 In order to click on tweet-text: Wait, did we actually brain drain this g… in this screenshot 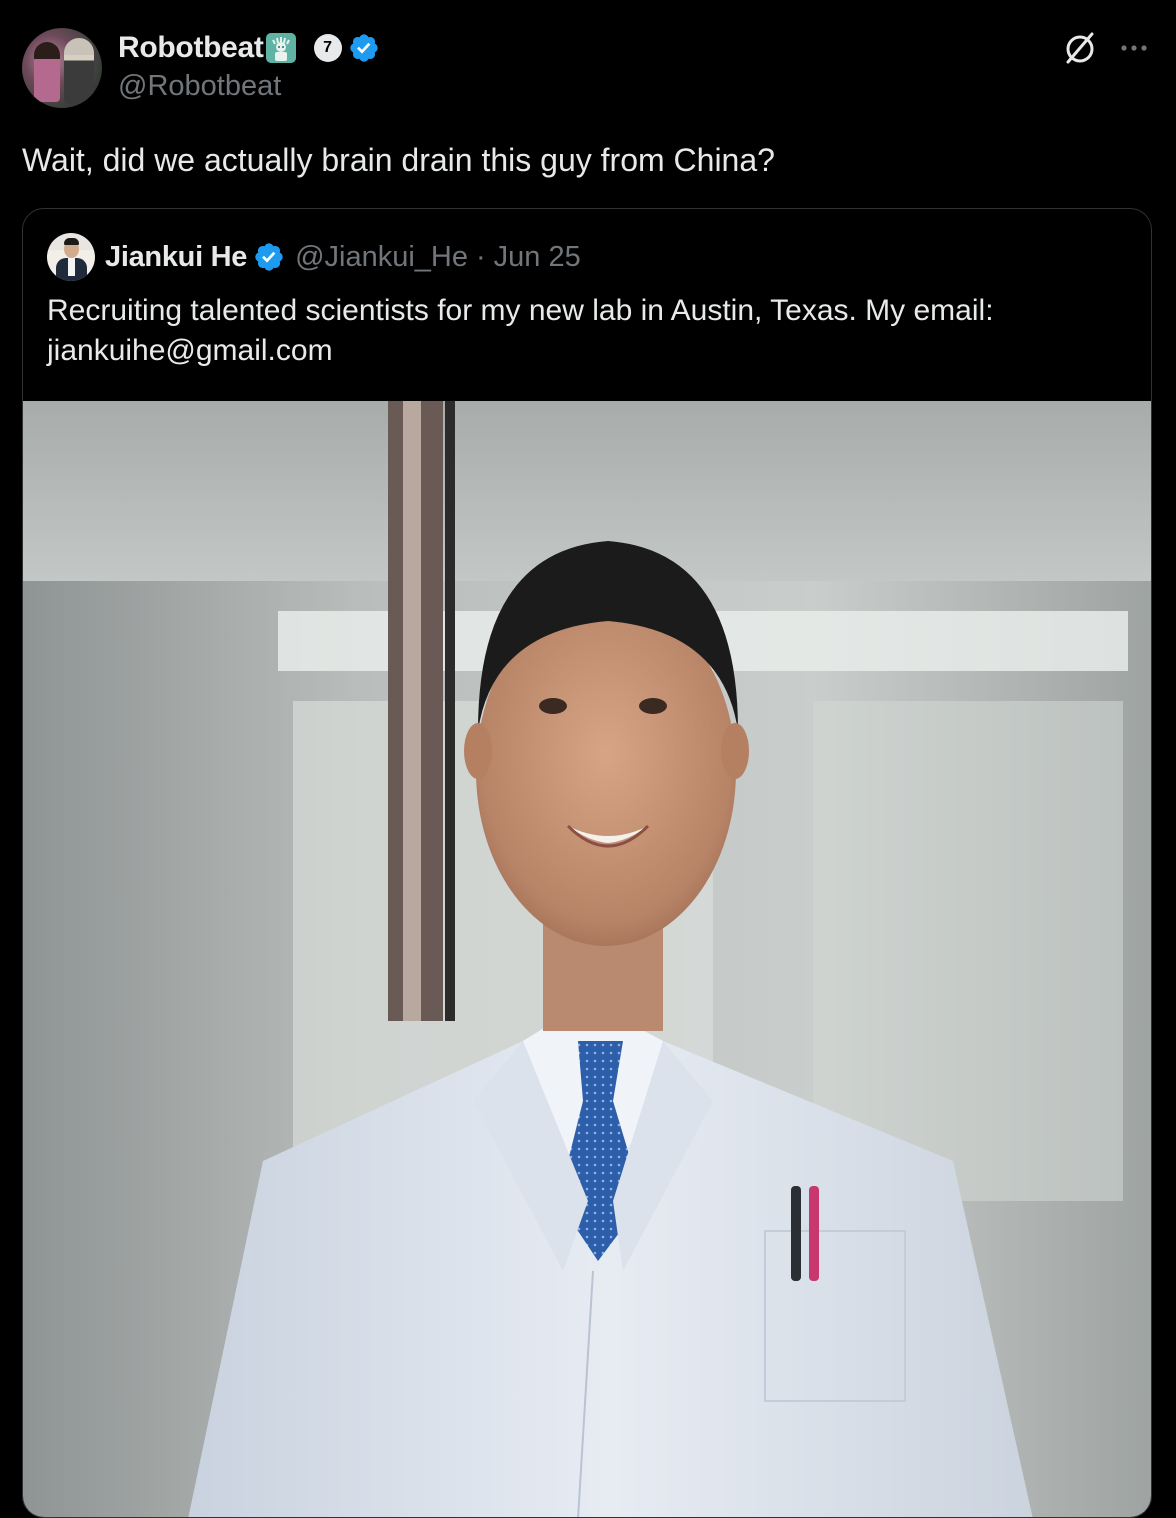, I will do `click(398, 160)`.